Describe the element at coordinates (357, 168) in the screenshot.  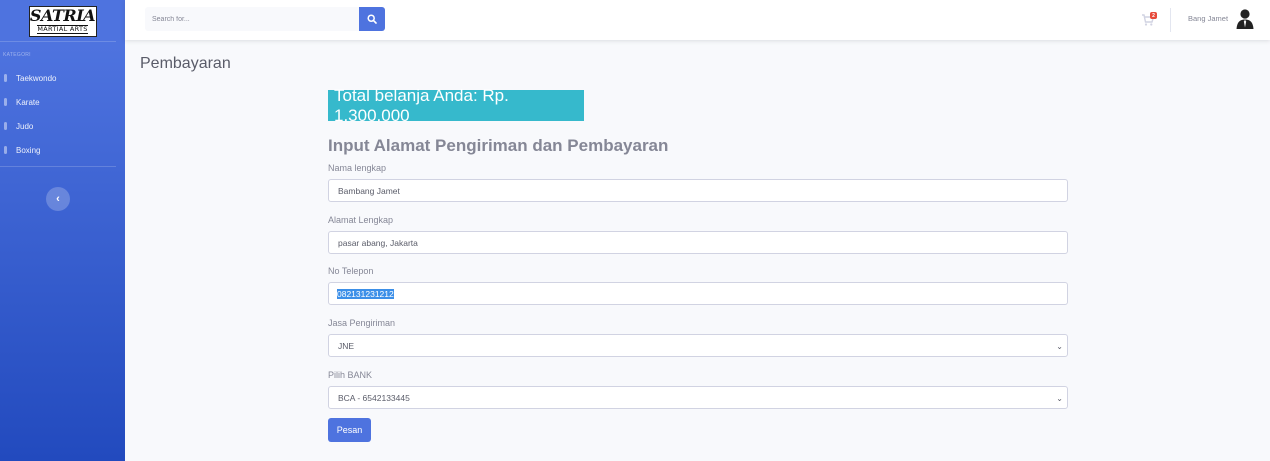
I see `name-label: Nama lengkap` at that location.